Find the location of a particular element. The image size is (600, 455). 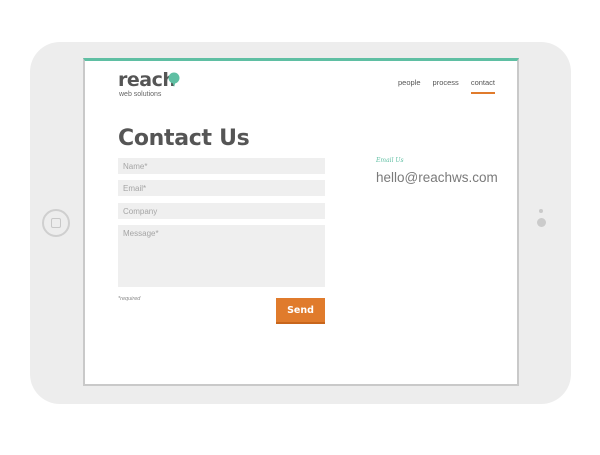

main-nav: people process contact is located at coordinates (447, 86).